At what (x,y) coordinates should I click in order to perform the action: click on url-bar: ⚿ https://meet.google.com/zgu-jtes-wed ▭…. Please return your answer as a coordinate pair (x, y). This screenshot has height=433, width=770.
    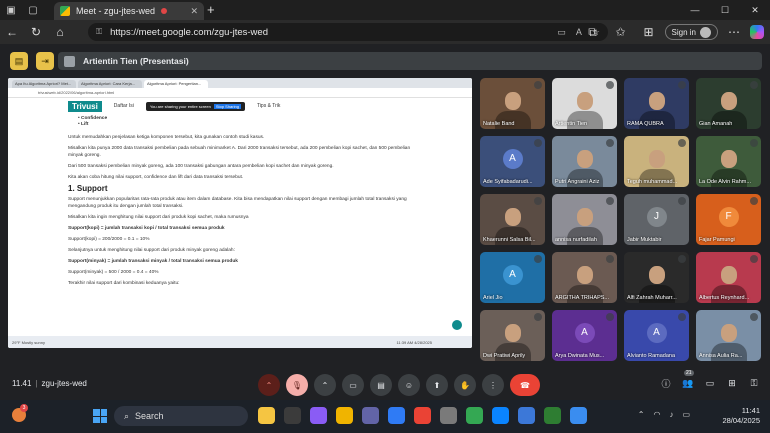
    Looking at the image, I should click on (348, 32).